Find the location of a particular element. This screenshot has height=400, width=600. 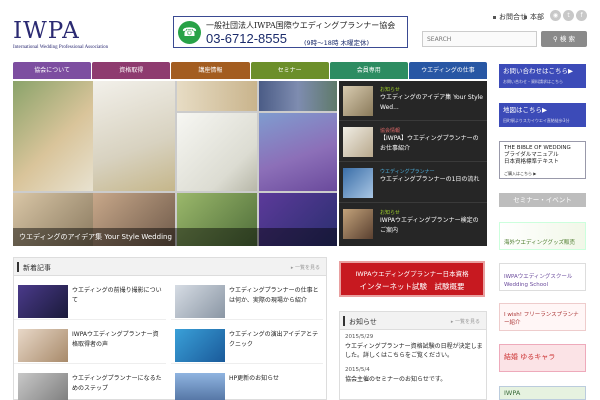

freelance-planner-banner: I wish! フリーランスプランナー紹介 is located at coordinates (542, 317).